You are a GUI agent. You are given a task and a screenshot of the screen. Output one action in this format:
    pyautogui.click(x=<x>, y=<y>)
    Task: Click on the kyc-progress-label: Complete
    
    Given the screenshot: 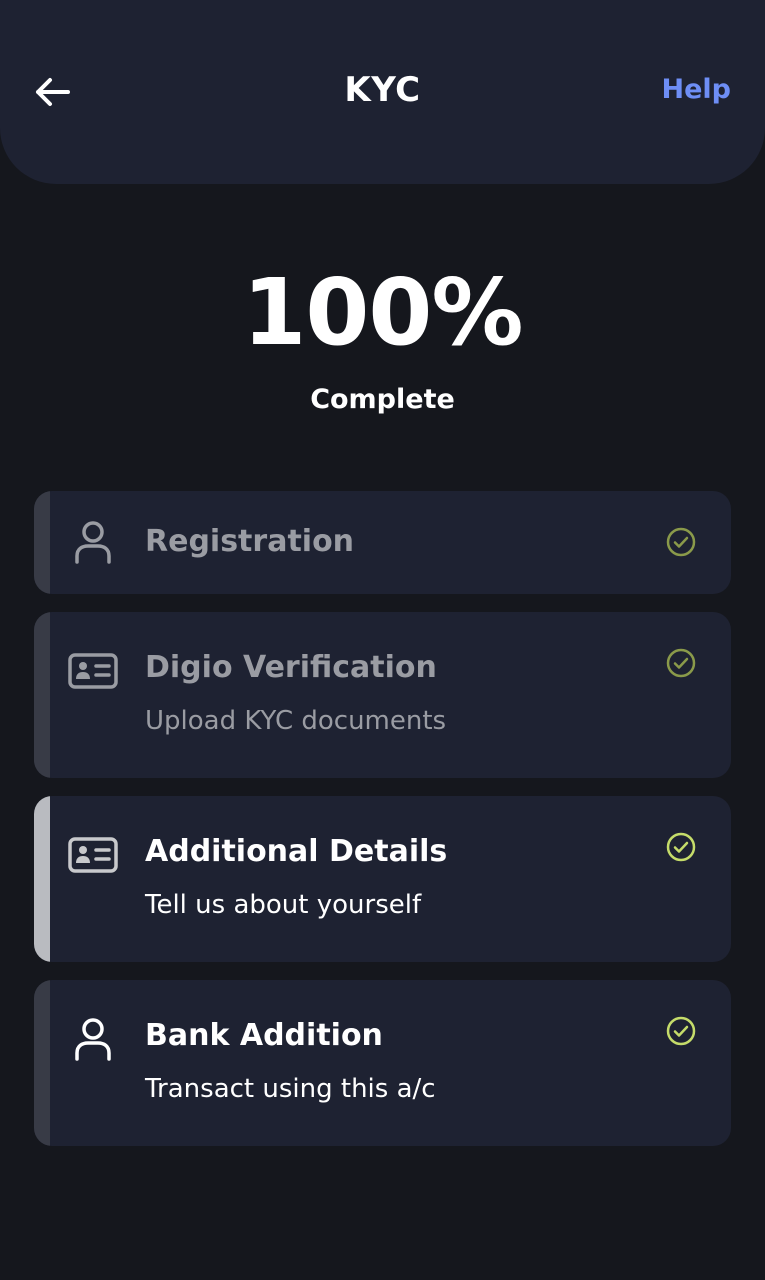 What is the action you would take?
    pyautogui.click(x=382, y=399)
    